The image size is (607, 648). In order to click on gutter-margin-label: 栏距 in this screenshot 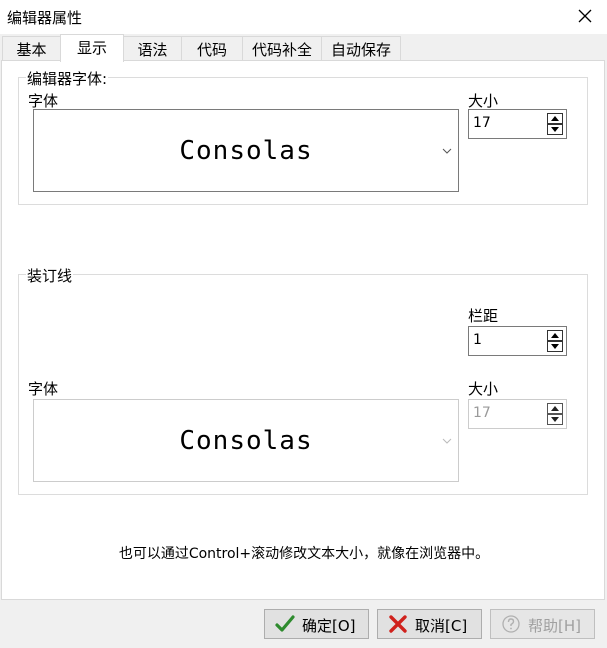, I will do `click(483, 316)`.